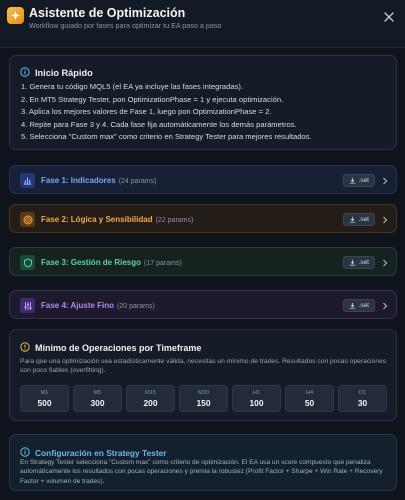 The image size is (405, 500). What do you see at coordinates (107, 13) in the screenshot?
I see `dialog-title: Asistente de Optimización` at bounding box center [107, 13].